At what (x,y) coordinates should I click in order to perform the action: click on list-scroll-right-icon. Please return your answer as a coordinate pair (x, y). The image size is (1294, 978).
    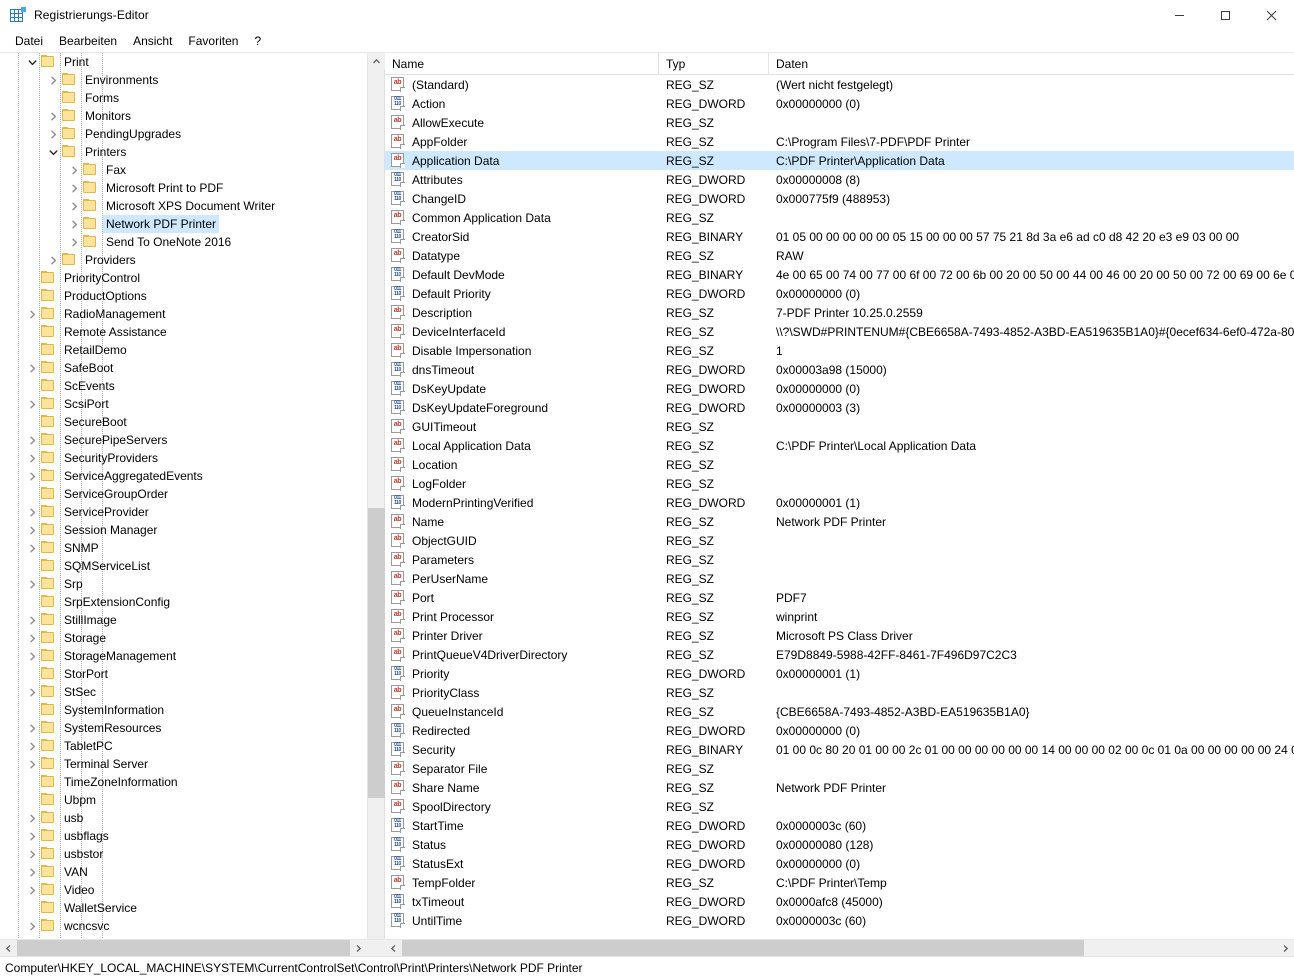
    Looking at the image, I should click on (1285, 948).